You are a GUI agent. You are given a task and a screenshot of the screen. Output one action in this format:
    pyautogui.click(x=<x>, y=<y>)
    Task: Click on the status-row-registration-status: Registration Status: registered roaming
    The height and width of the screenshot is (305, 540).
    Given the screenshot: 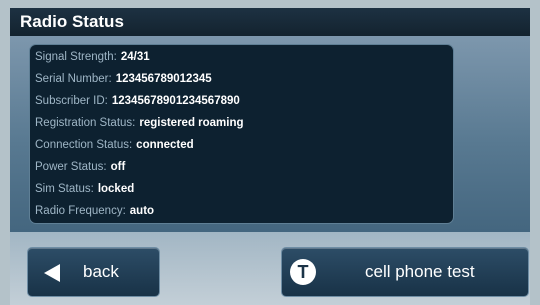 What is the action you would take?
    pyautogui.click(x=244, y=123)
    